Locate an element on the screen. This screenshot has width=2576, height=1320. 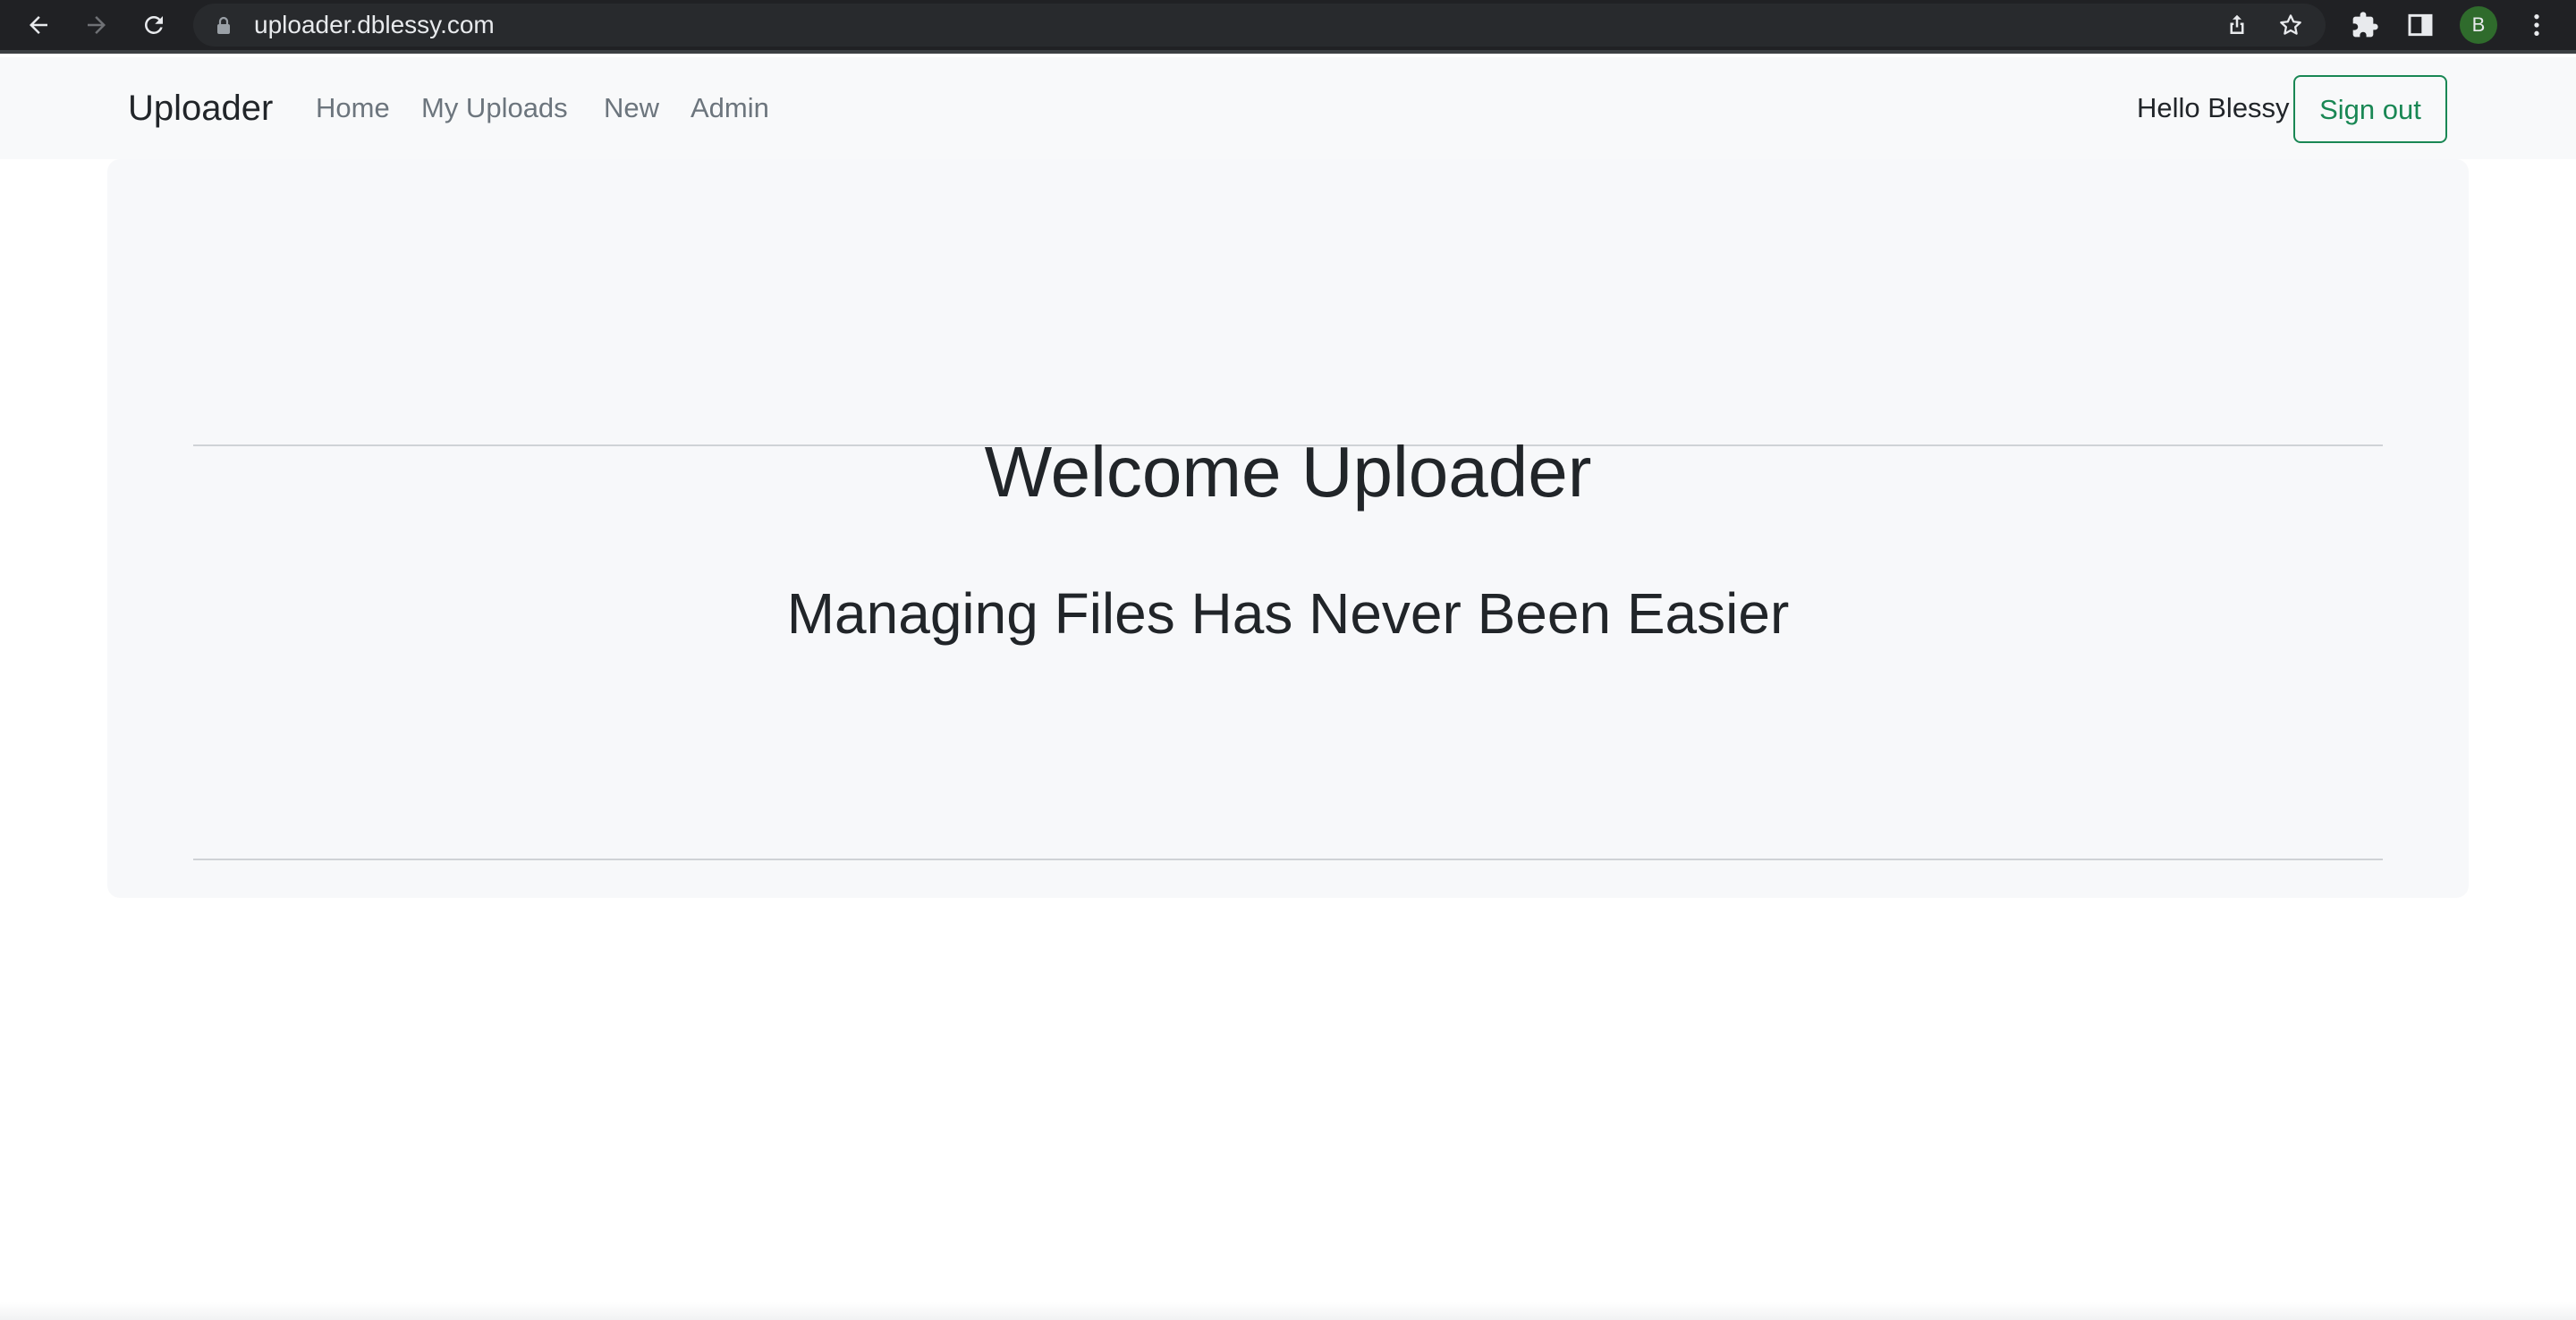
star-icon is located at coordinates (2290, 25).